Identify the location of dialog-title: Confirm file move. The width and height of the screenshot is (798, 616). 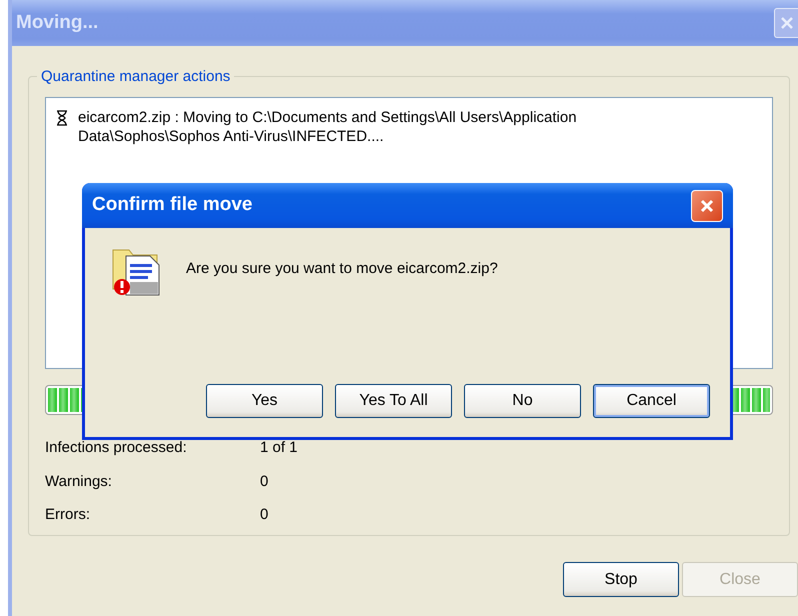
(172, 205).